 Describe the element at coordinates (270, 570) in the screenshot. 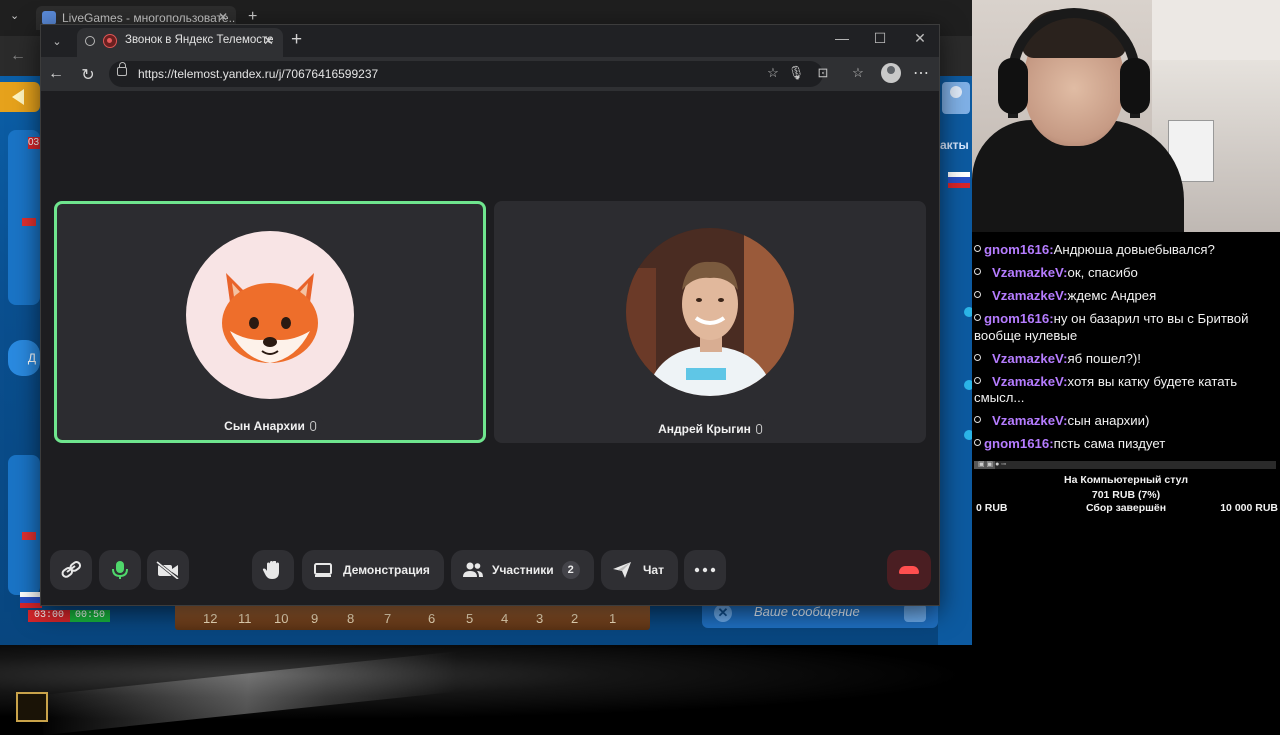

I see `raise-hand-icon` at that location.